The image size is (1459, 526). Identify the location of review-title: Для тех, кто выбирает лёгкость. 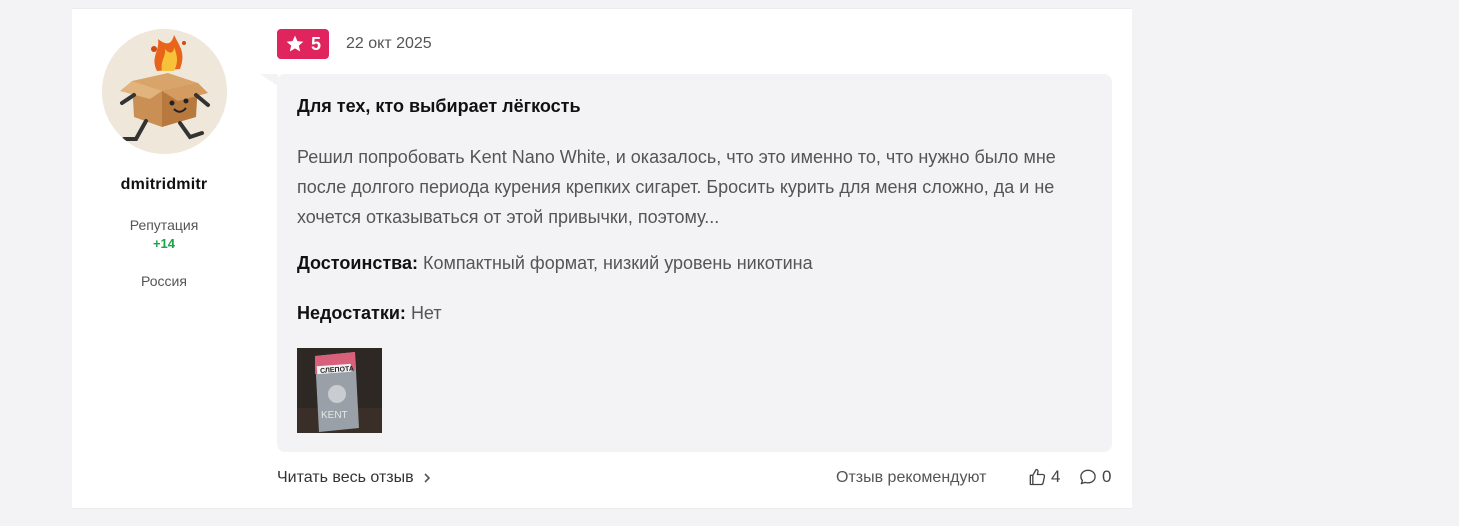
(439, 106).